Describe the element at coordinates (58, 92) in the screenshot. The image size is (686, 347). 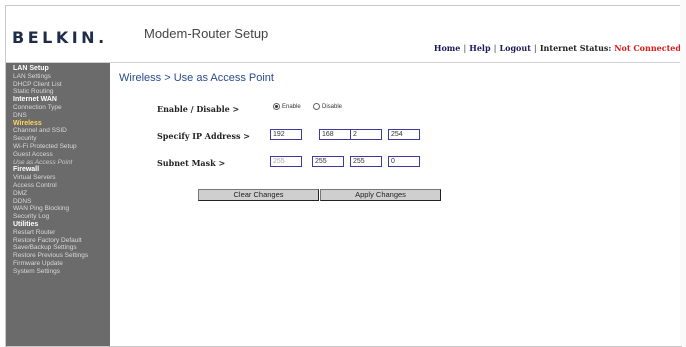
I see `sidebar-item-static-routing: Static Routing` at that location.